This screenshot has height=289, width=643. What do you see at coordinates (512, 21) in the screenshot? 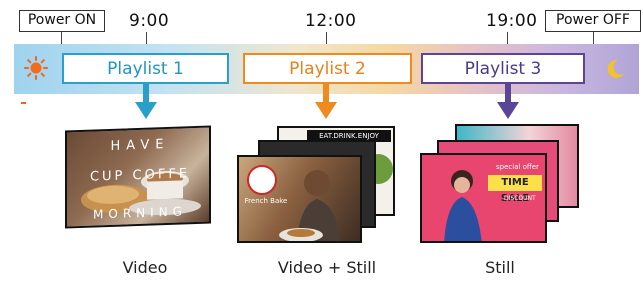
I see `time-label-19: 19:00` at bounding box center [512, 21].